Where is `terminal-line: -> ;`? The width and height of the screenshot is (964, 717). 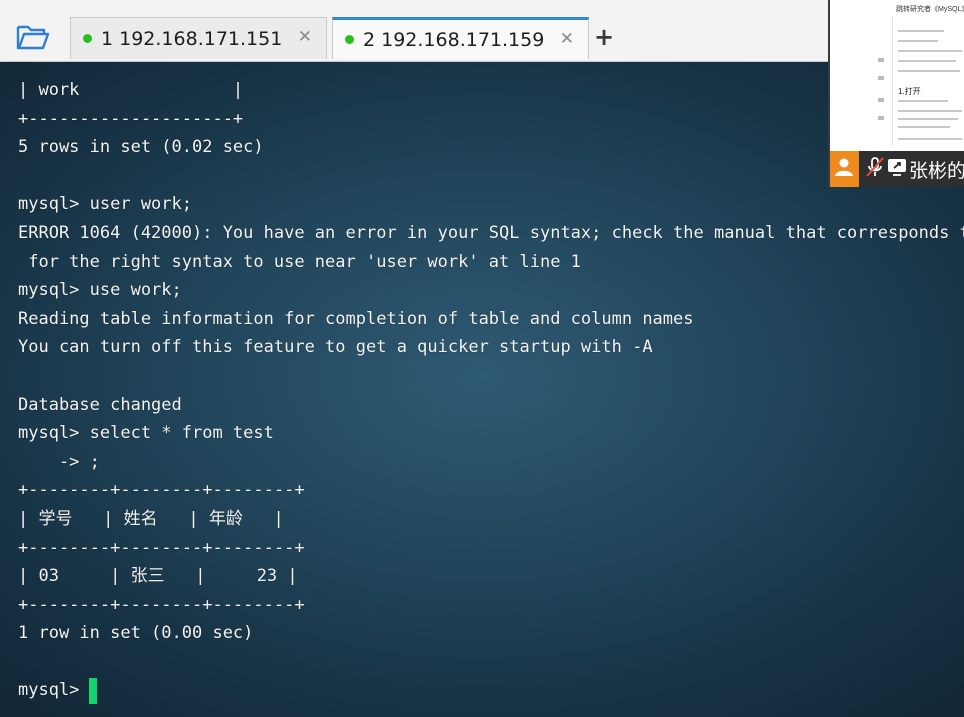
terminal-line: -> ; is located at coordinates (59, 461).